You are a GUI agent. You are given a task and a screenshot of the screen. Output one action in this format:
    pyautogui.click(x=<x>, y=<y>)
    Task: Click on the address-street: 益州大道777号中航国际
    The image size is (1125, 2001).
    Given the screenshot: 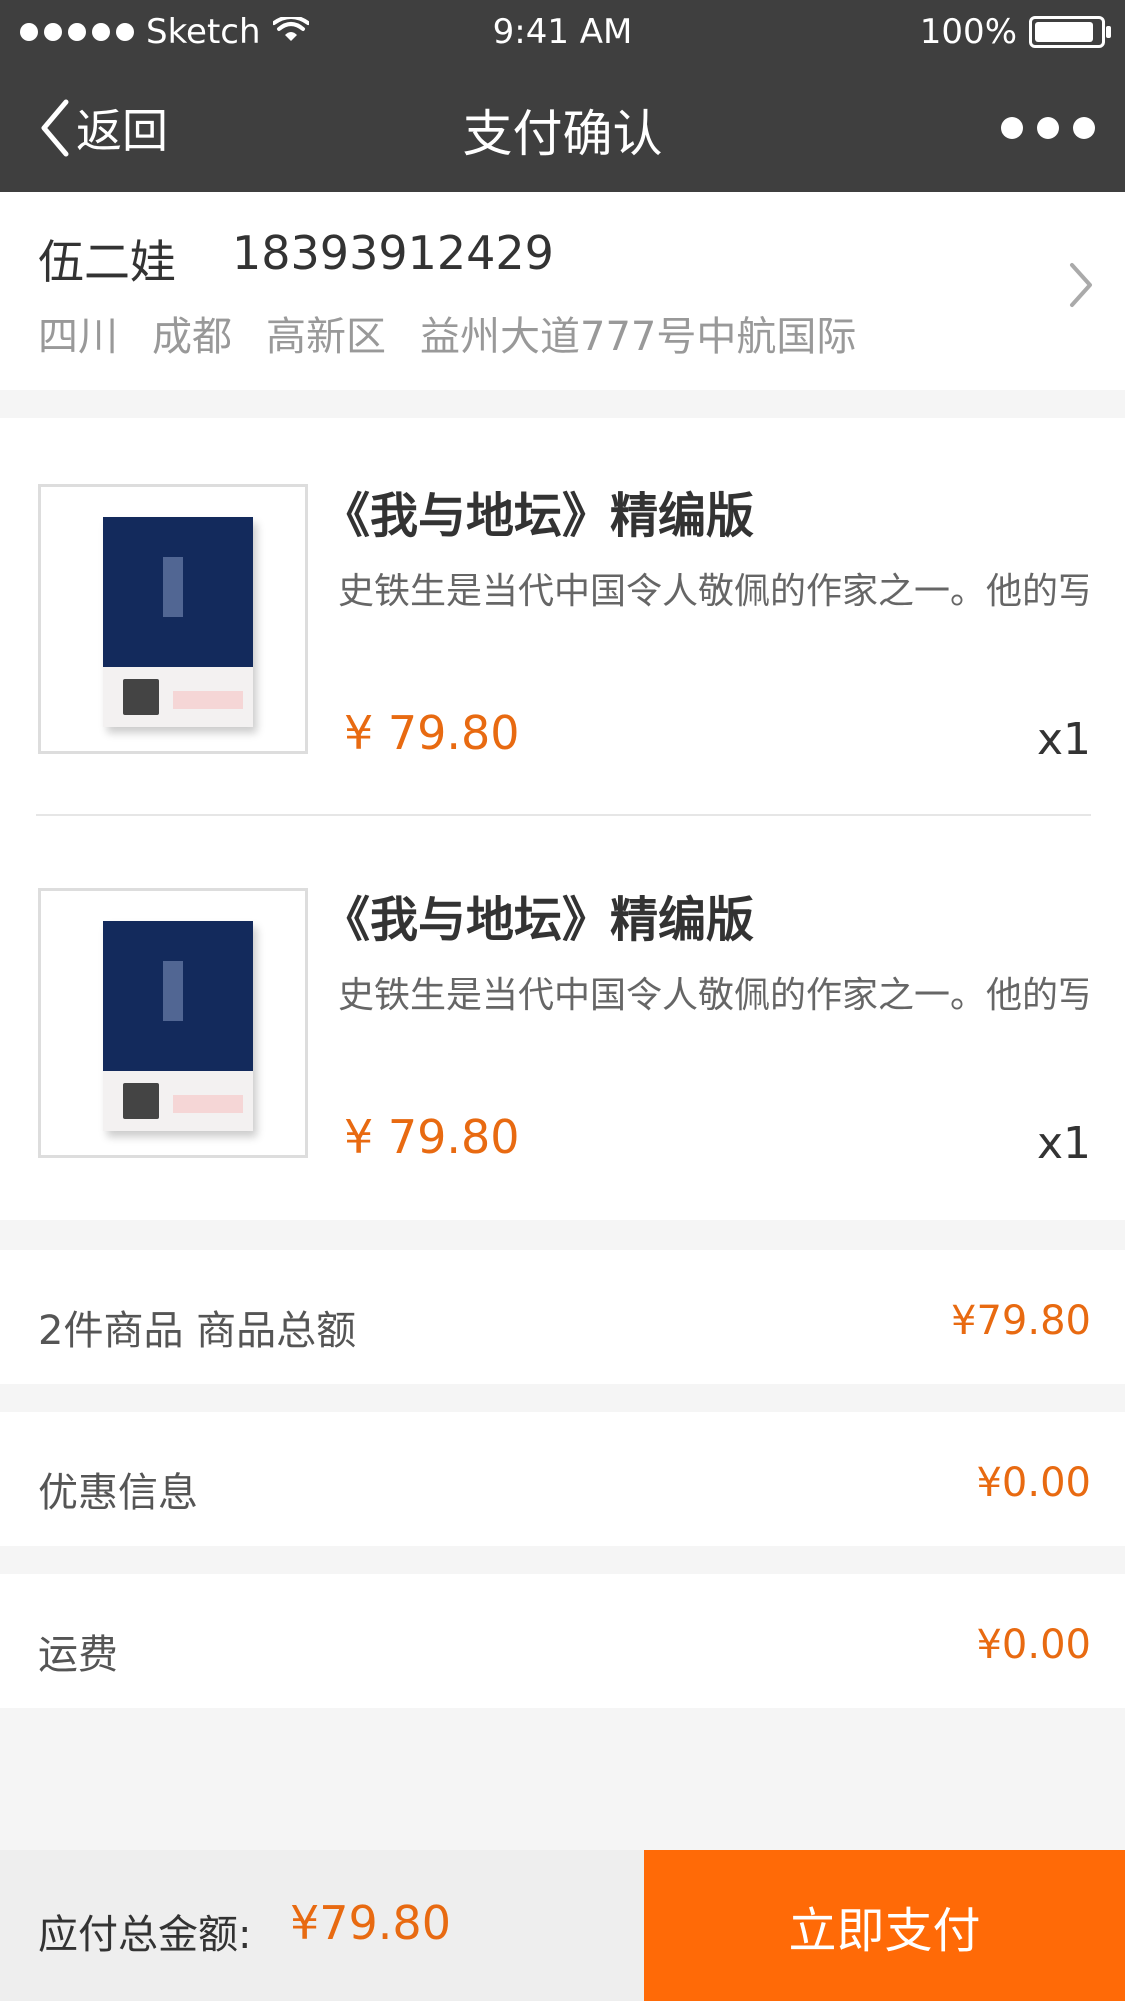 What is the action you would take?
    pyautogui.click(x=638, y=337)
    